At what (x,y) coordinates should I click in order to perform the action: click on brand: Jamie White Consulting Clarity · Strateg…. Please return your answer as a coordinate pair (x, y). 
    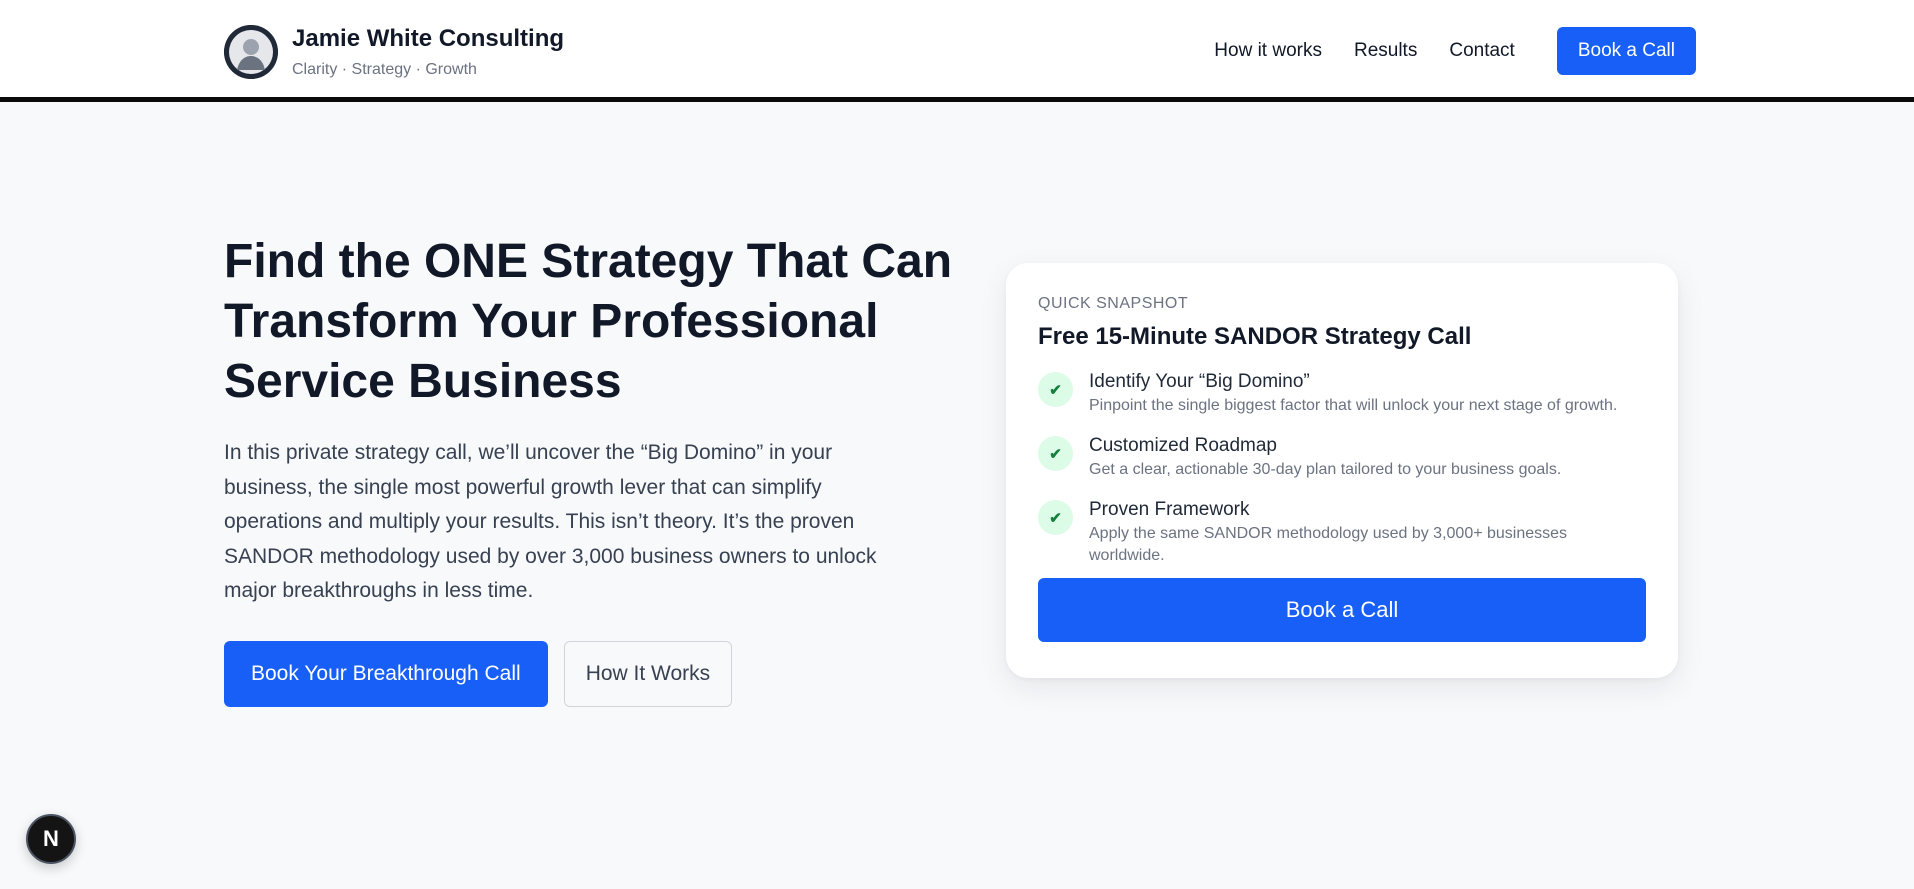
    Looking at the image, I should click on (394, 52).